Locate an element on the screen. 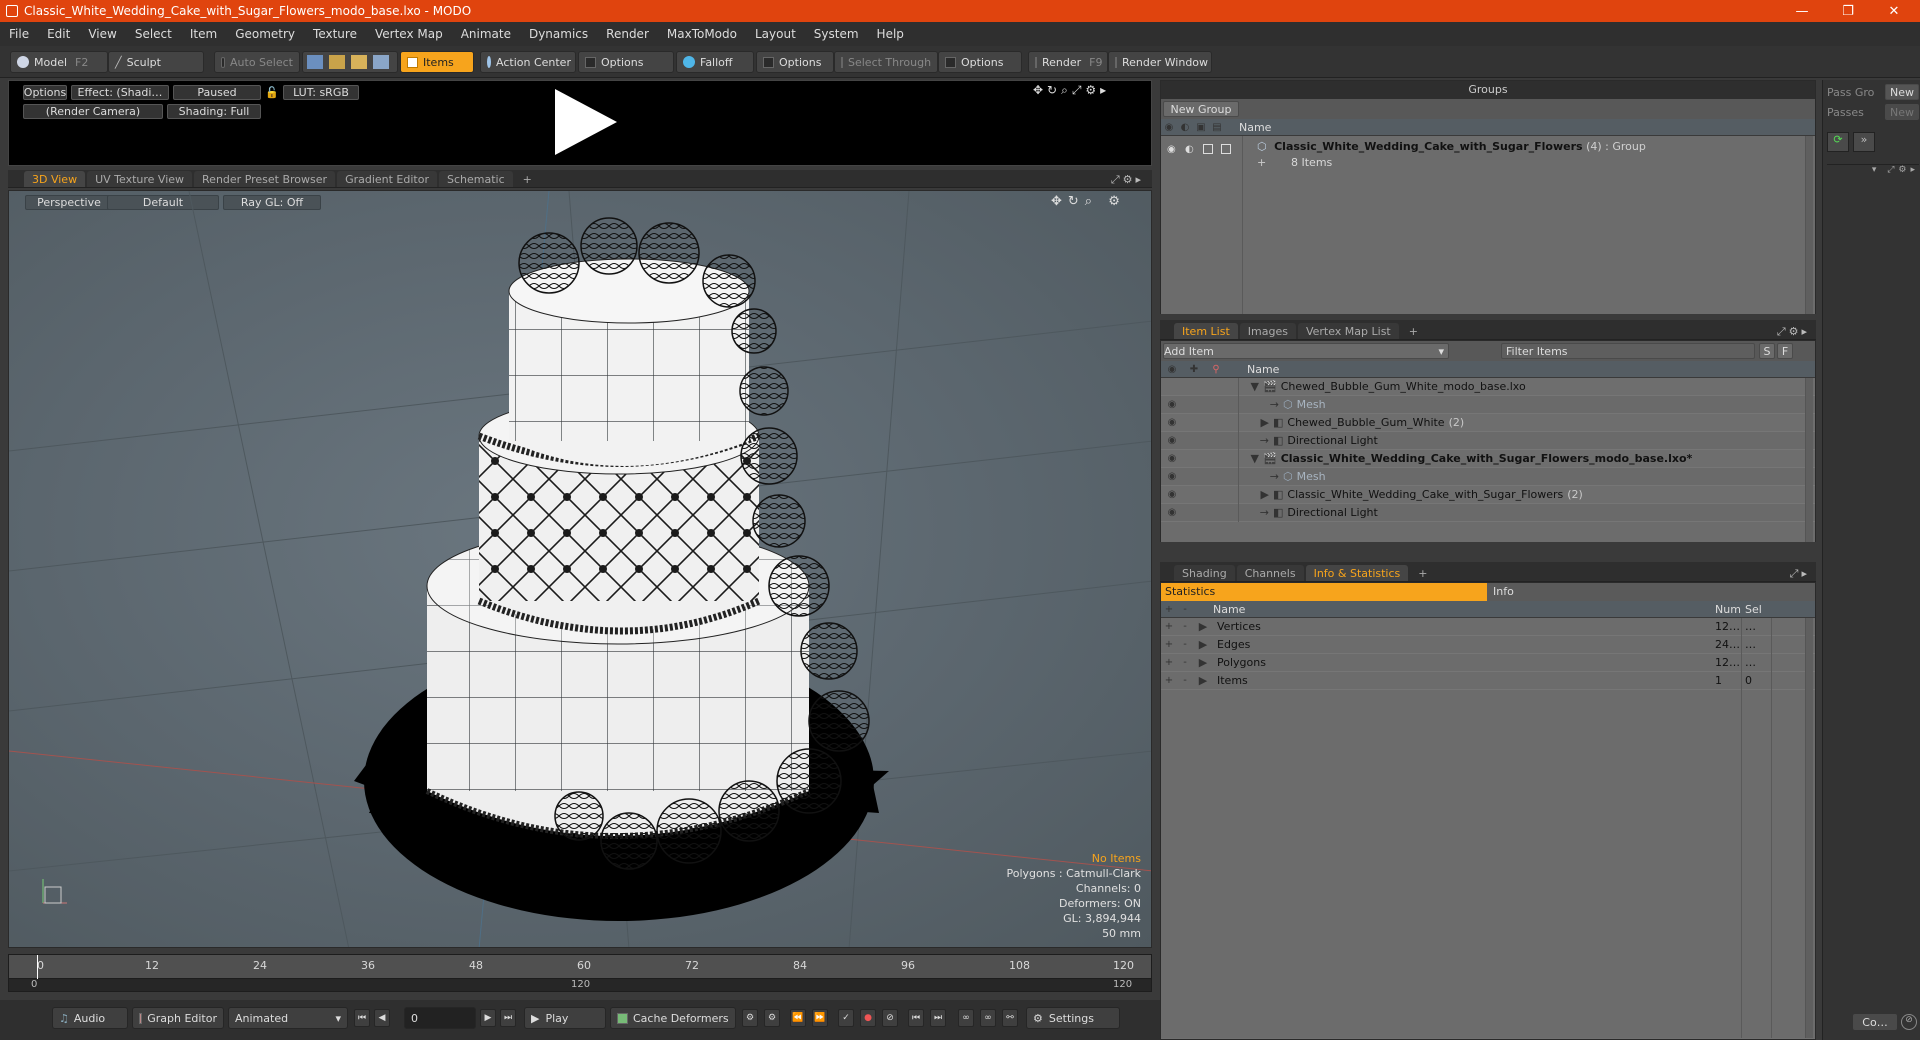  info-tab: Info is located at coordinates (1651, 592).